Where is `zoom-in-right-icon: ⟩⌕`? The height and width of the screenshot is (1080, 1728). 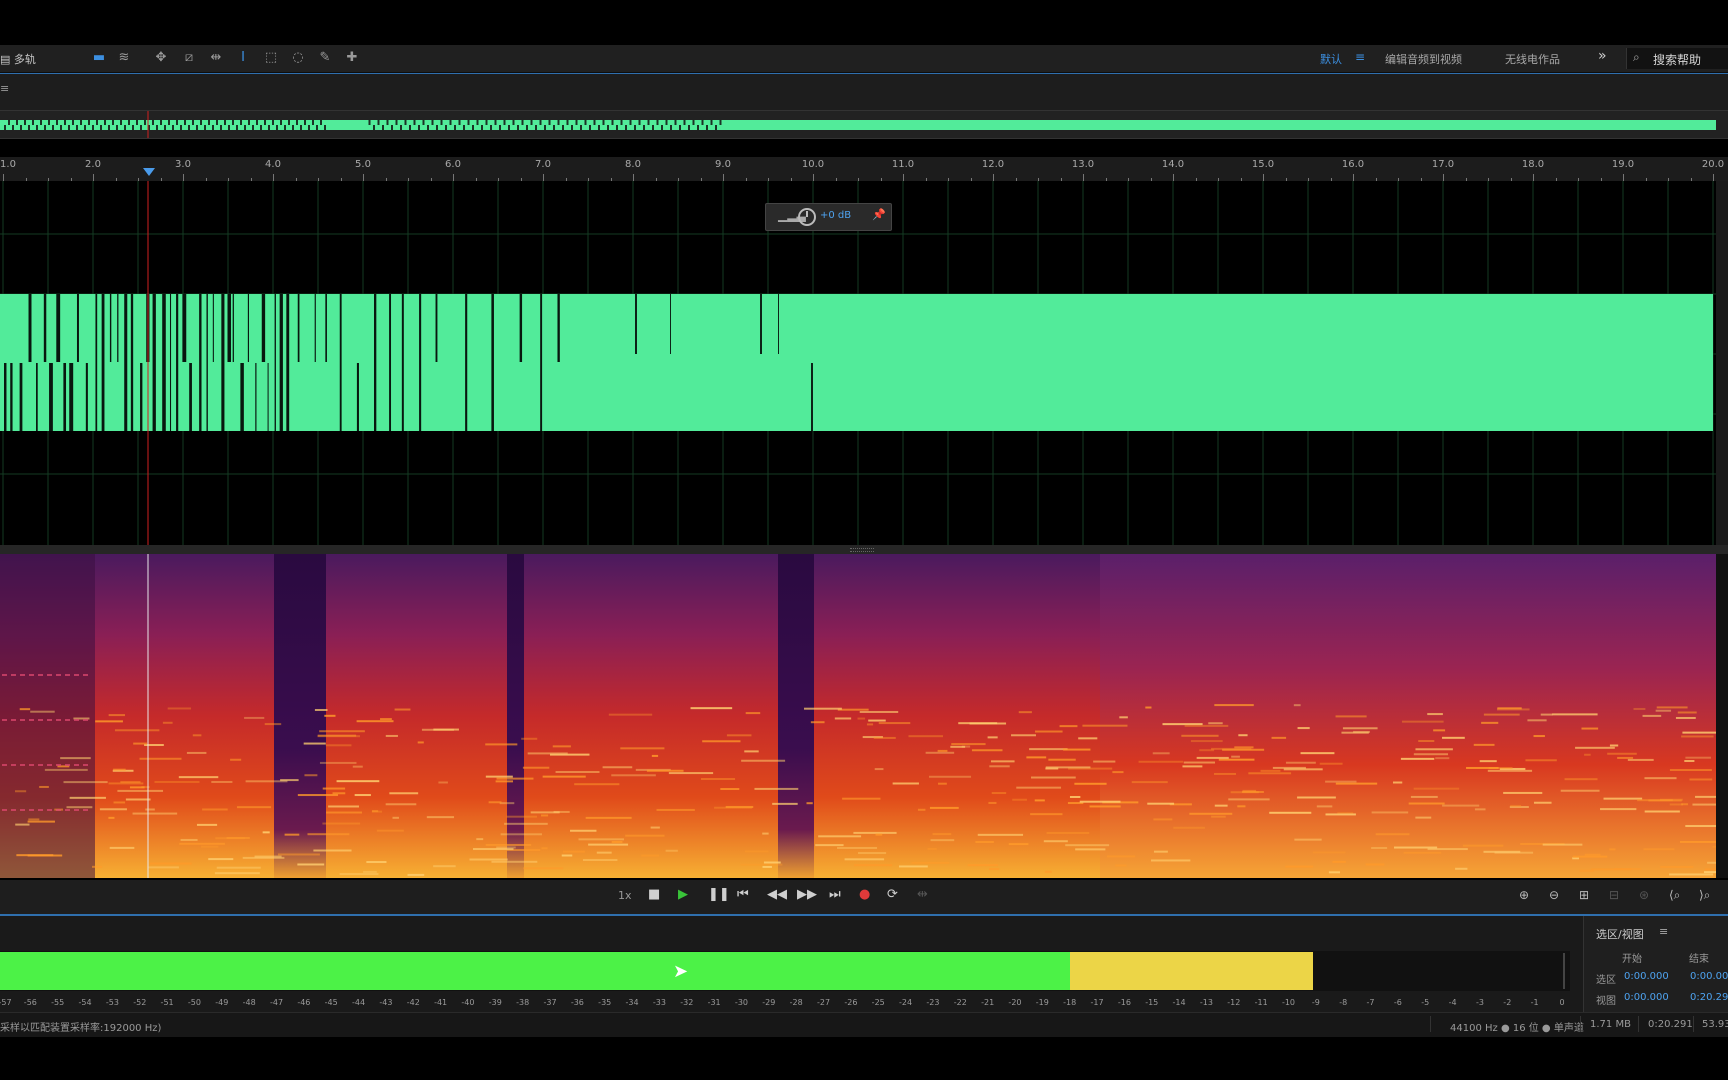 zoom-in-right-icon: ⟩⌕ is located at coordinates (1704, 895).